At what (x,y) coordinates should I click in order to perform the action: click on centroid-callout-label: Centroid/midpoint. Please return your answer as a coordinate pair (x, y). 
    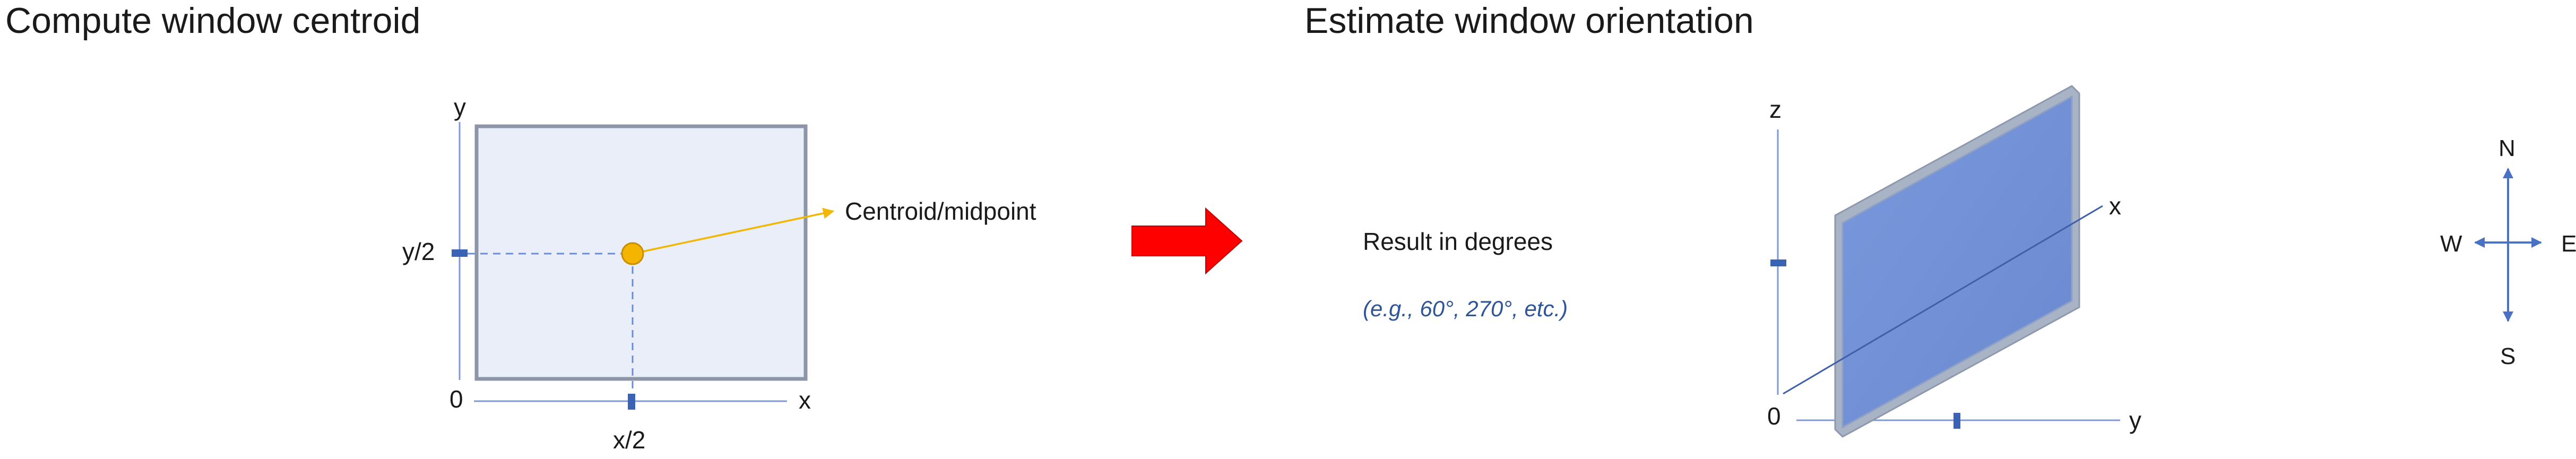
    Looking at the image, I should click on (941, 211).